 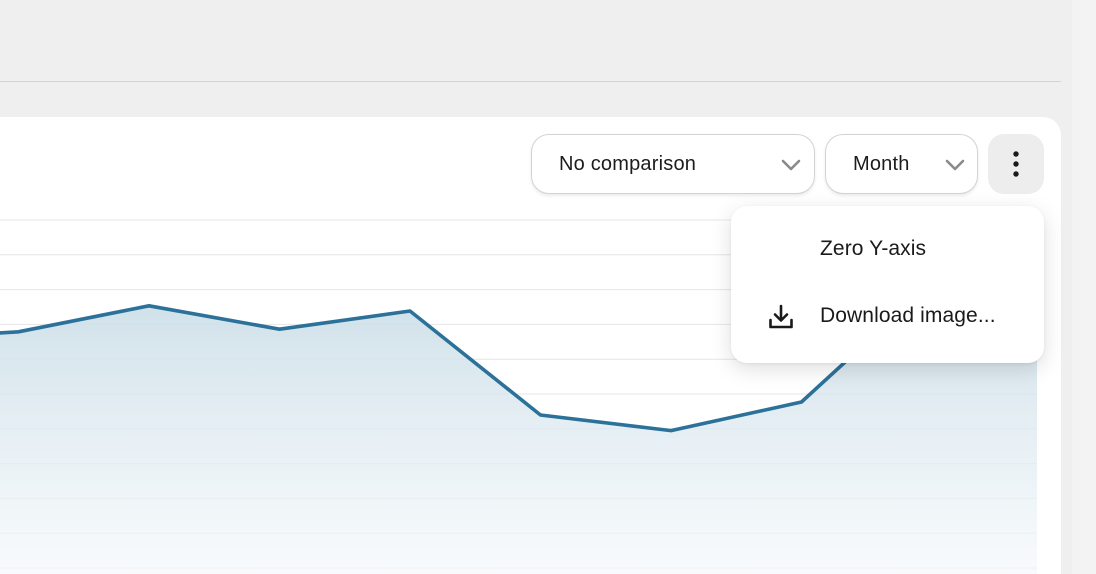 I want to click on more-vertical-icon, so click(x=1016, y=164).